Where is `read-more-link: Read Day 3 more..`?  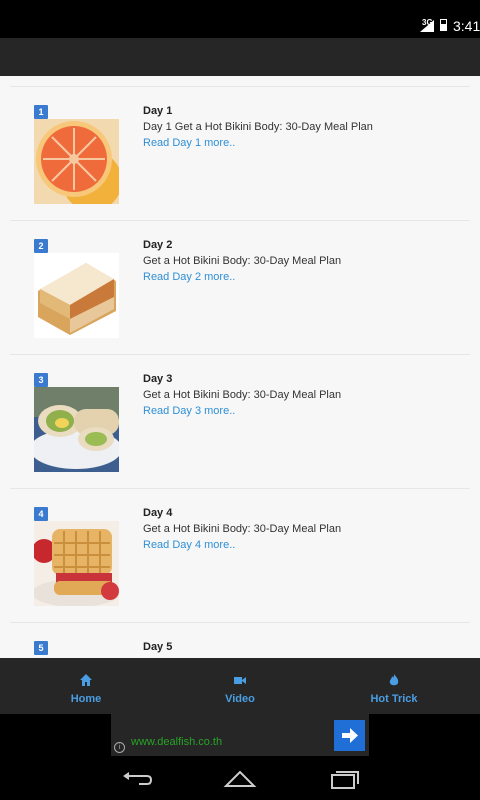 read-more-link: Read Day 3 more.. is located at coordinates (189, 411).